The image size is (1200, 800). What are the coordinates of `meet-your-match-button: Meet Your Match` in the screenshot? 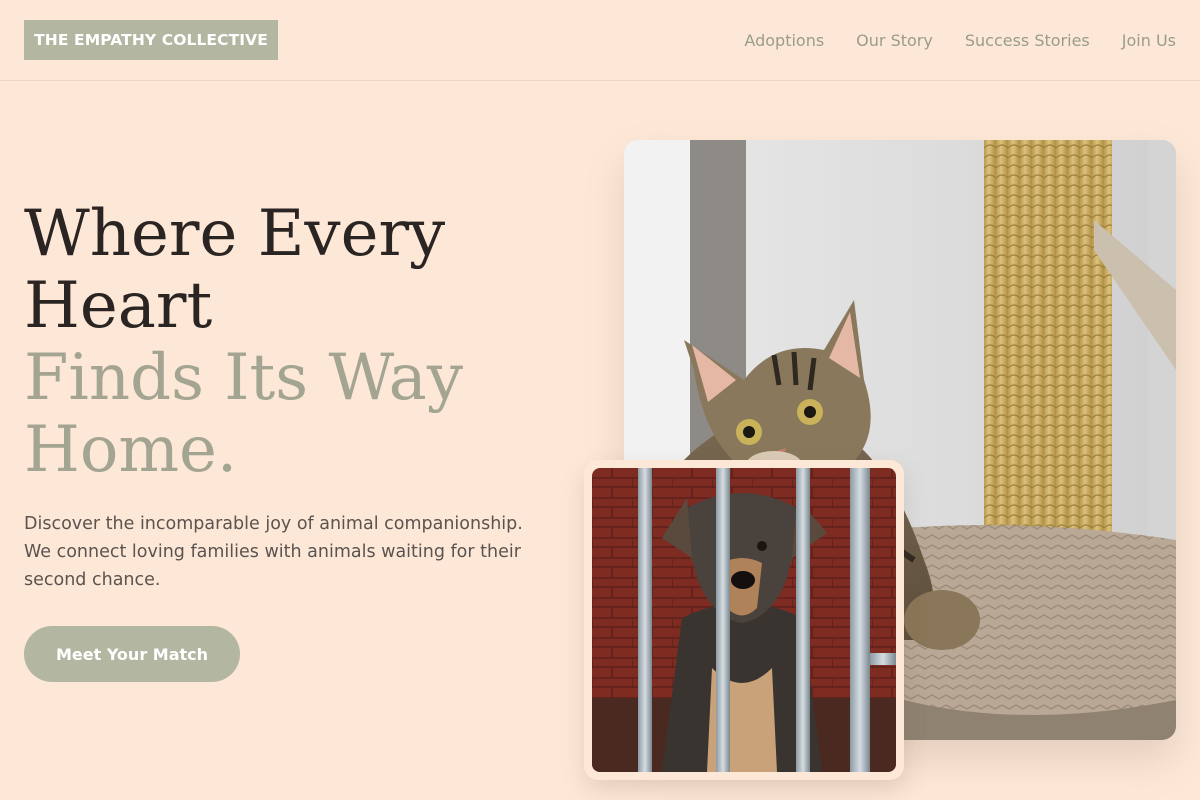 It's located at (132, 654).